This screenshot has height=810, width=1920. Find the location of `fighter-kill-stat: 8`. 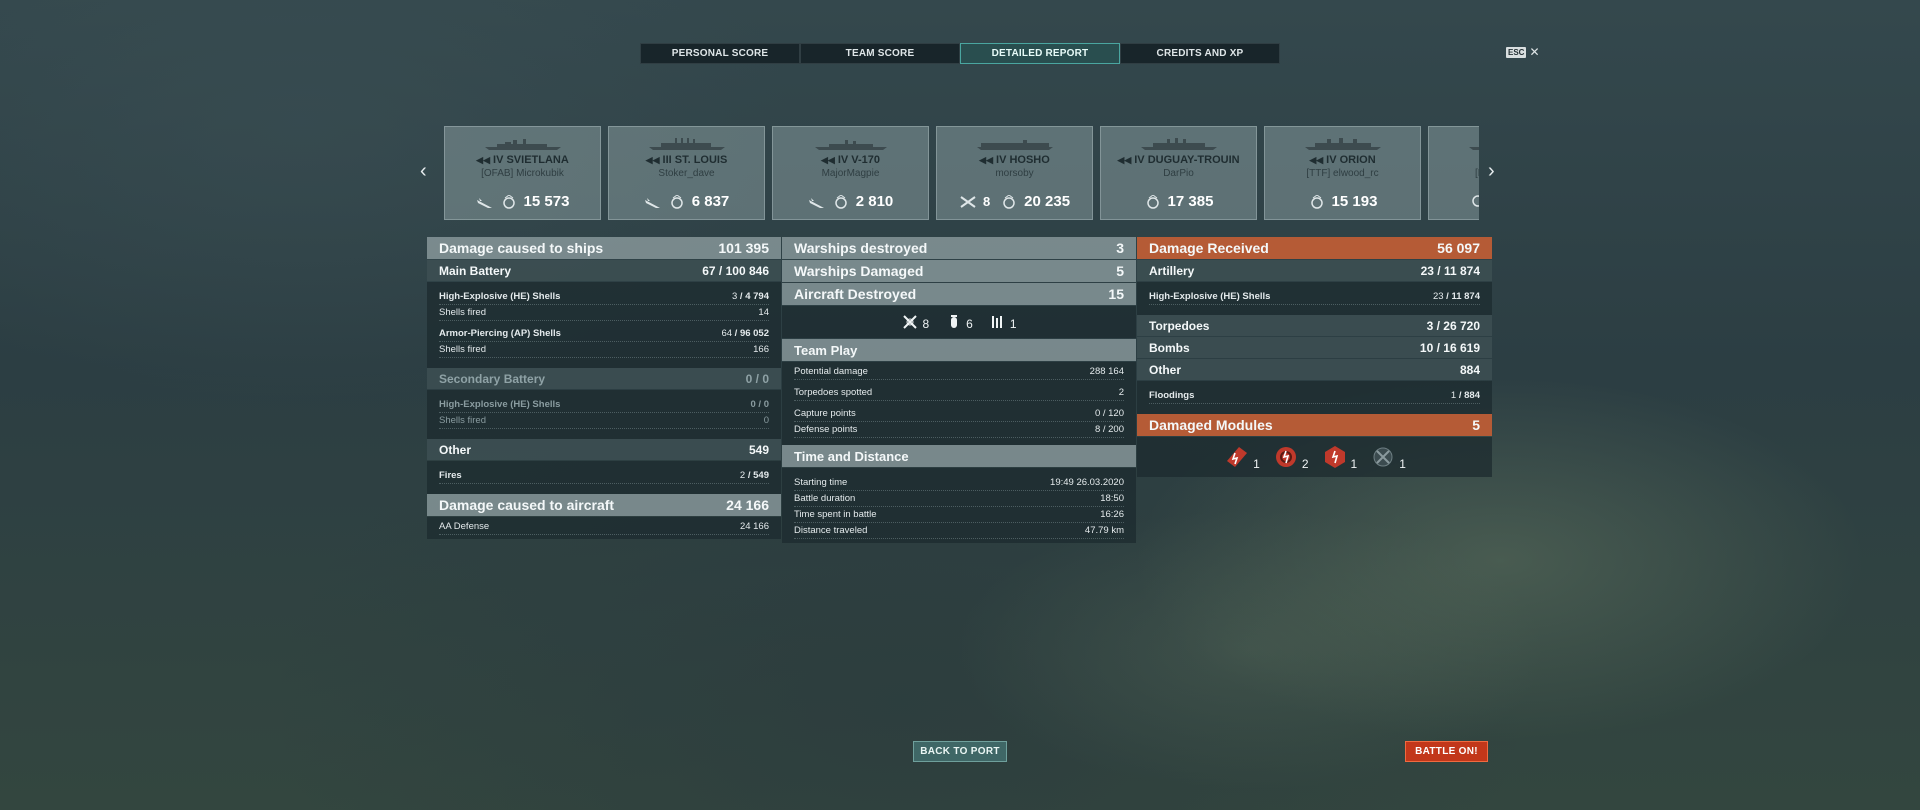

fighter-kill-stat: 8 is located at coordinates (915, 322).